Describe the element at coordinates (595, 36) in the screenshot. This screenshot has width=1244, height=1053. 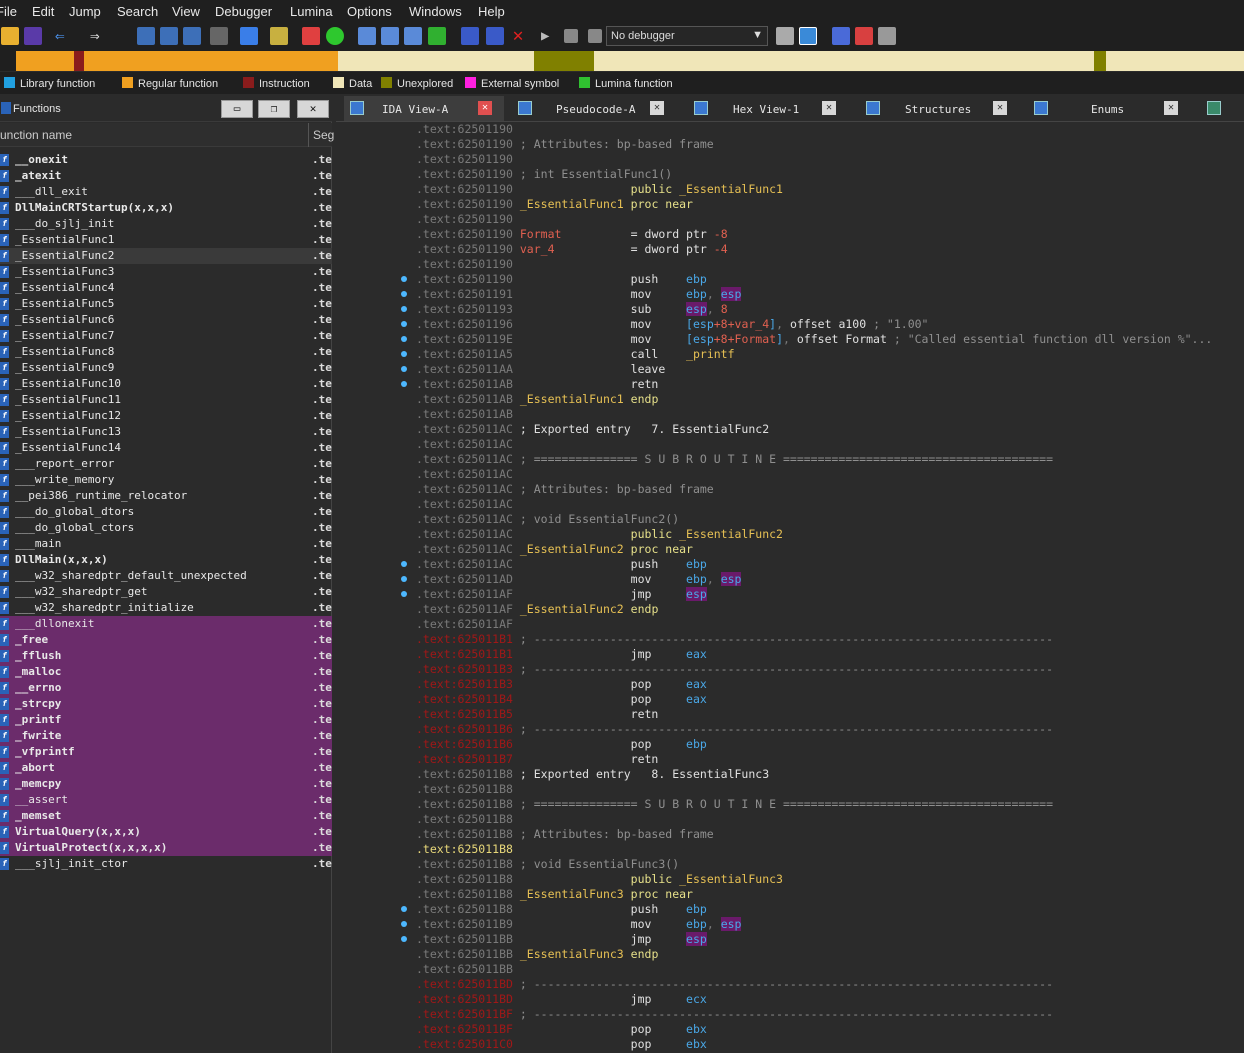
I see `stop-icon` at that location.